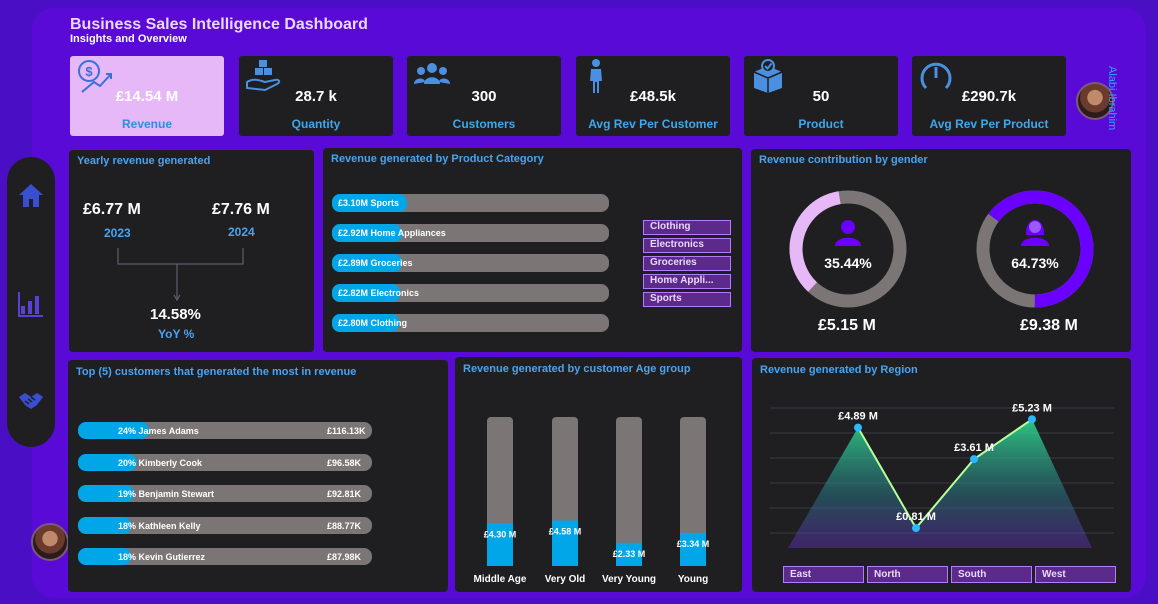 The width and height of the screenshot is (1158, 604). I want to click on panel-title: Revenue generated by Product Category, so click(437, 159).